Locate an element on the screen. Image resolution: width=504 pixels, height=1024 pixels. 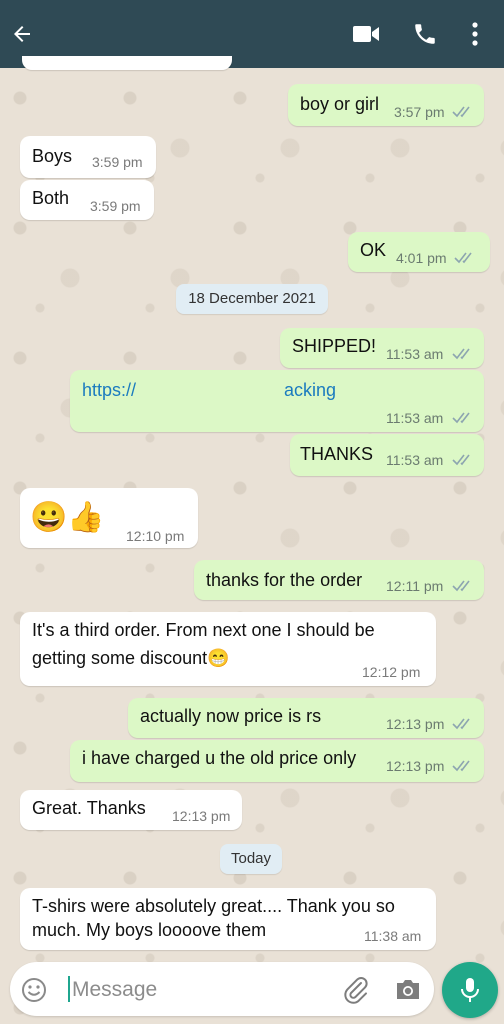
message-bubble-outgoing: thanks for the order 12:11 pm is located at coordinates (339, 580).